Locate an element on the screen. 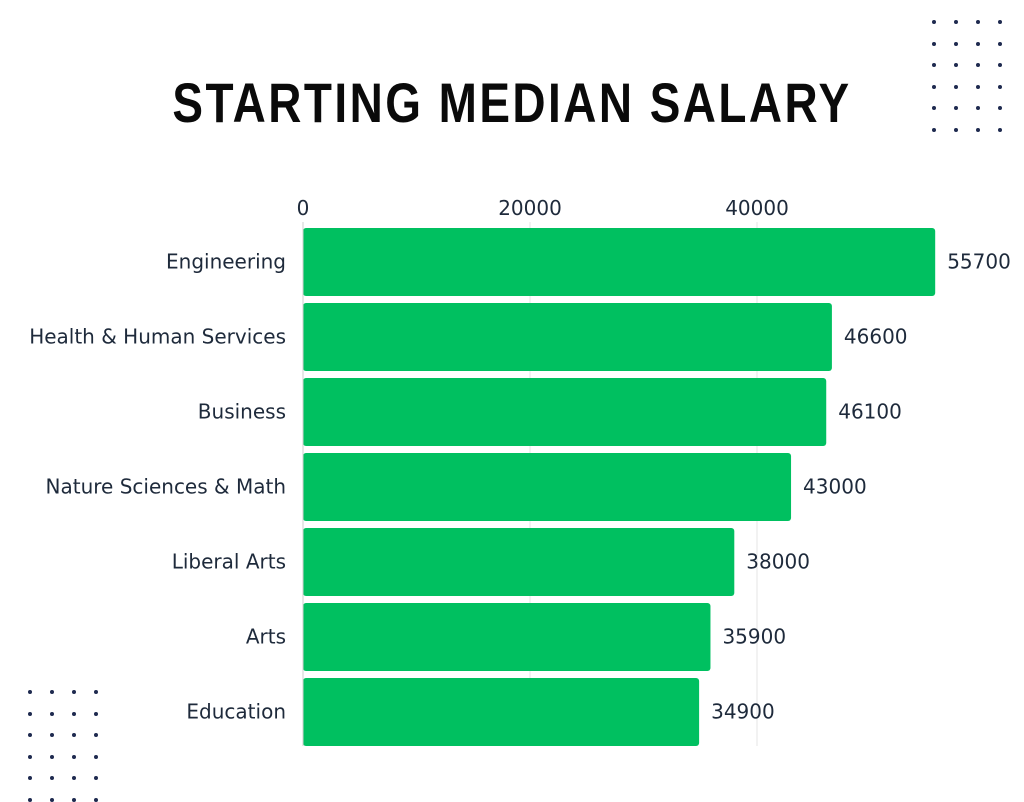 This screenshot has height=802, width=1024. data-label: 46100 is located at coordinates (870, 412).